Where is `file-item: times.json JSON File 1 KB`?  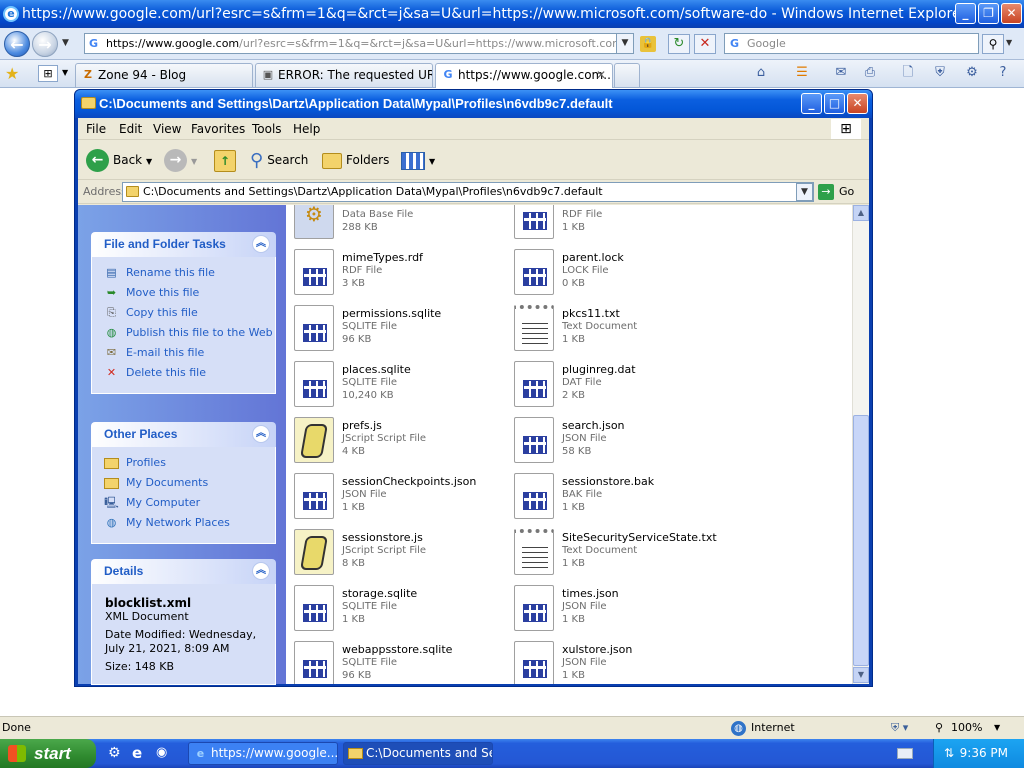 file-item: times.json JSON File 1 KB is located at coordinates (619, 608).